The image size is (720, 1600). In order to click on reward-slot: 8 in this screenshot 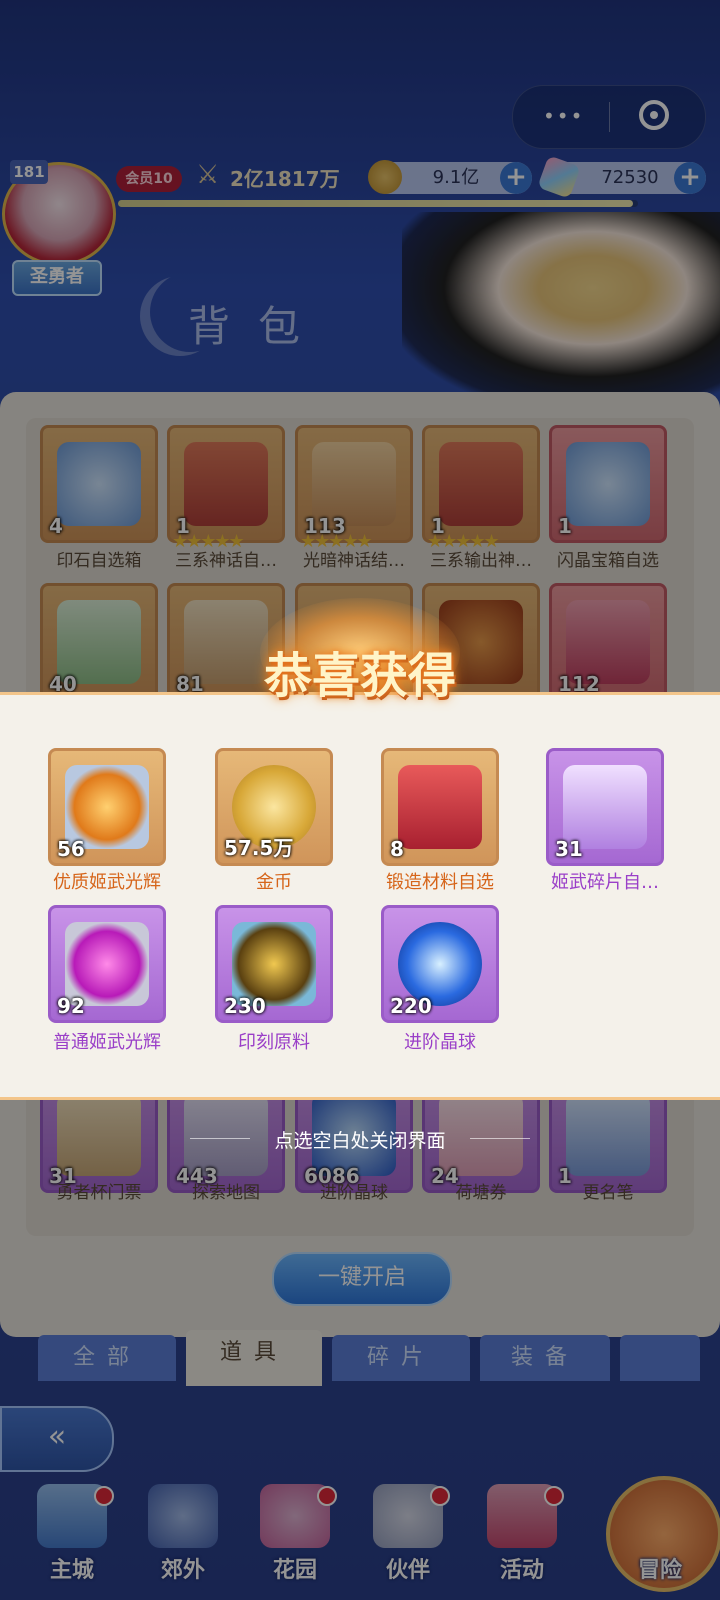, I will do `click(440, 807)`.